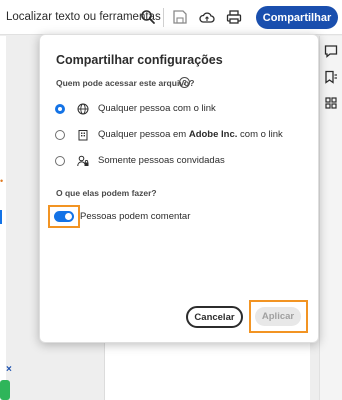  I want to click on share-button: Compartilhar, so click(297, 17).